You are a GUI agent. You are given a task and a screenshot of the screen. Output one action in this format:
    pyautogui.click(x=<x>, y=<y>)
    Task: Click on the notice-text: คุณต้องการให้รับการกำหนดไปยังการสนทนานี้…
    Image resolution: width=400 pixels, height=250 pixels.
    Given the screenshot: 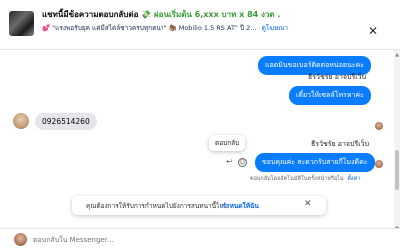 What is the action you would take?
    pyautogui.click(x=157, y=206)
    